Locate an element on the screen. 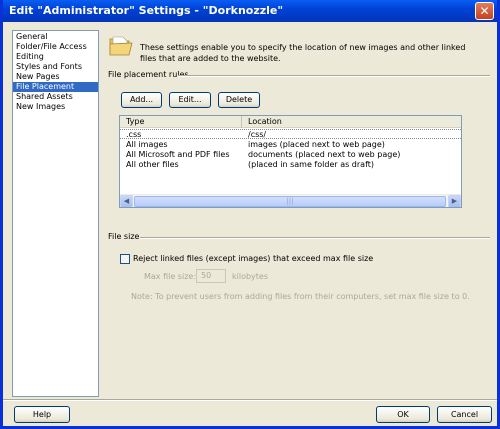  cell-type: All images is located at coordinates (147, 144).